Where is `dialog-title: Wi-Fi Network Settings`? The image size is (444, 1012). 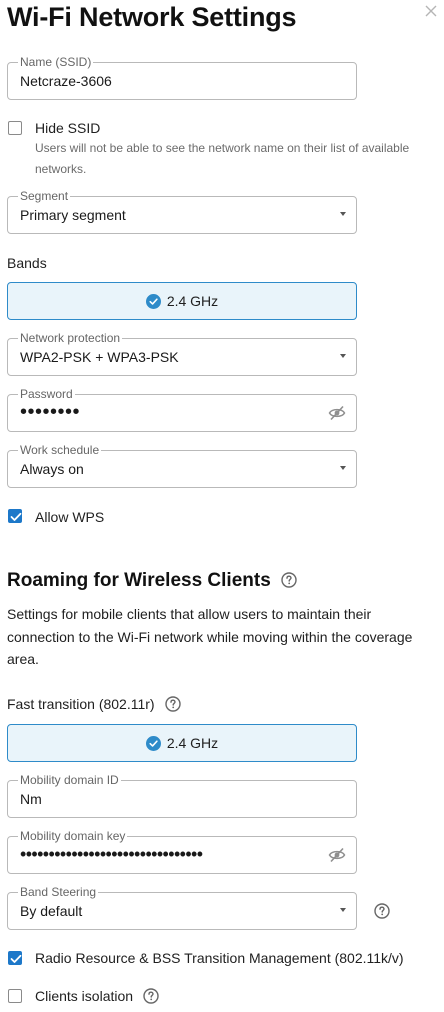 dialog-title: Wi-Fi Network Settings is located at coordinates (152, 17).